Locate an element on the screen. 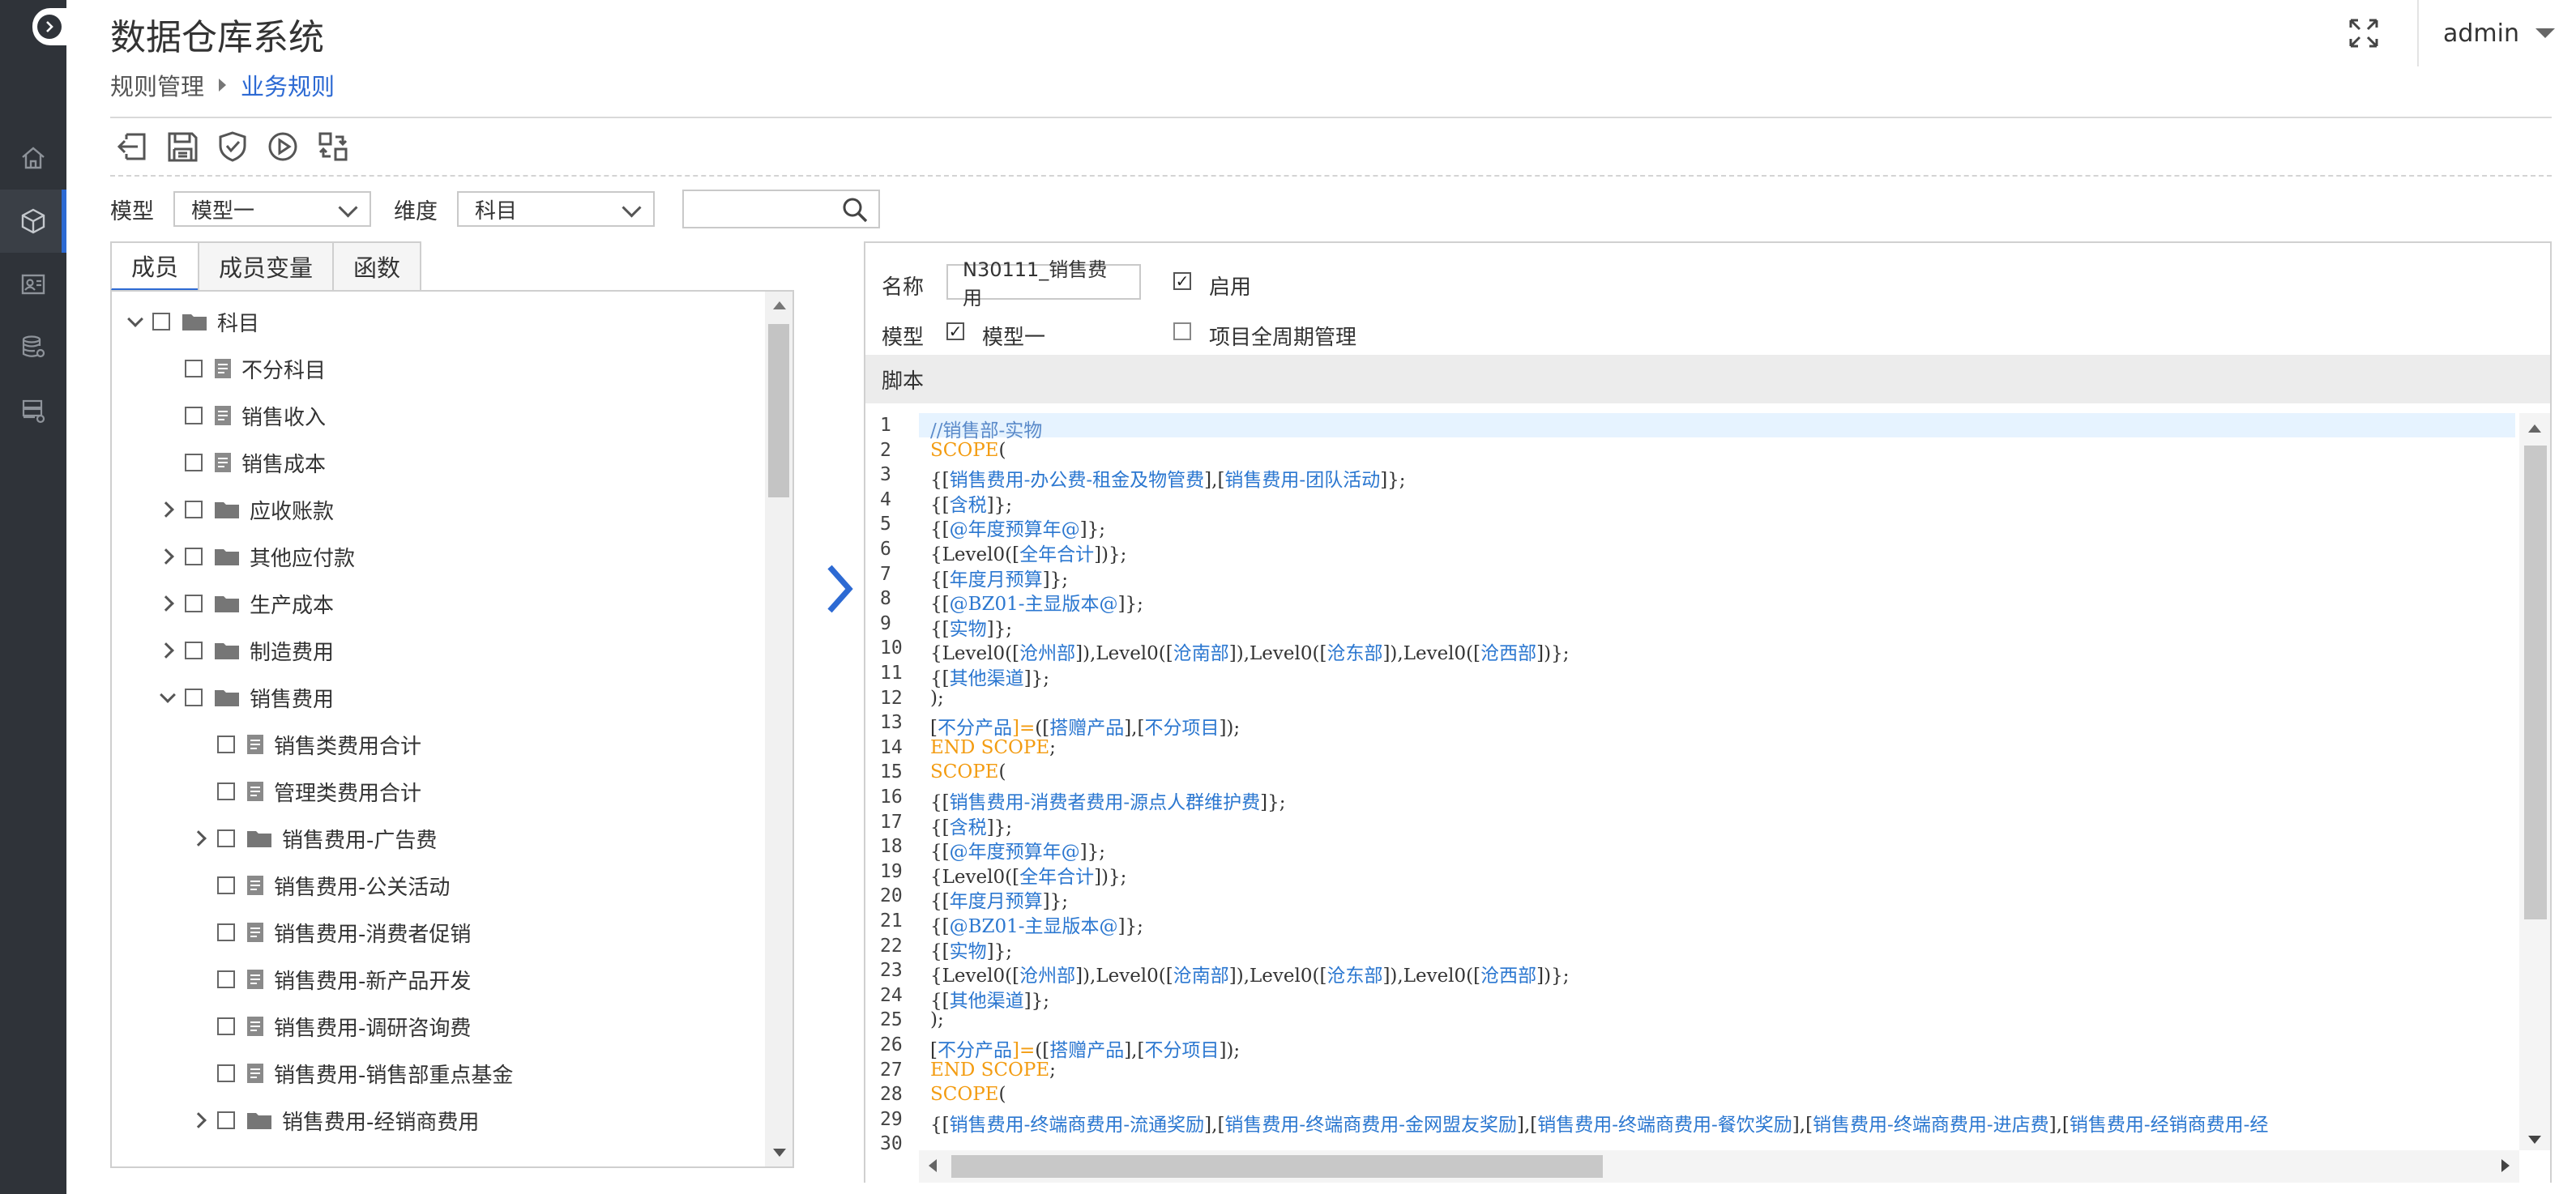 The height and width of the screenshot is (1194, 2576). sidebar-item-database is located at coordinates (33, 347).